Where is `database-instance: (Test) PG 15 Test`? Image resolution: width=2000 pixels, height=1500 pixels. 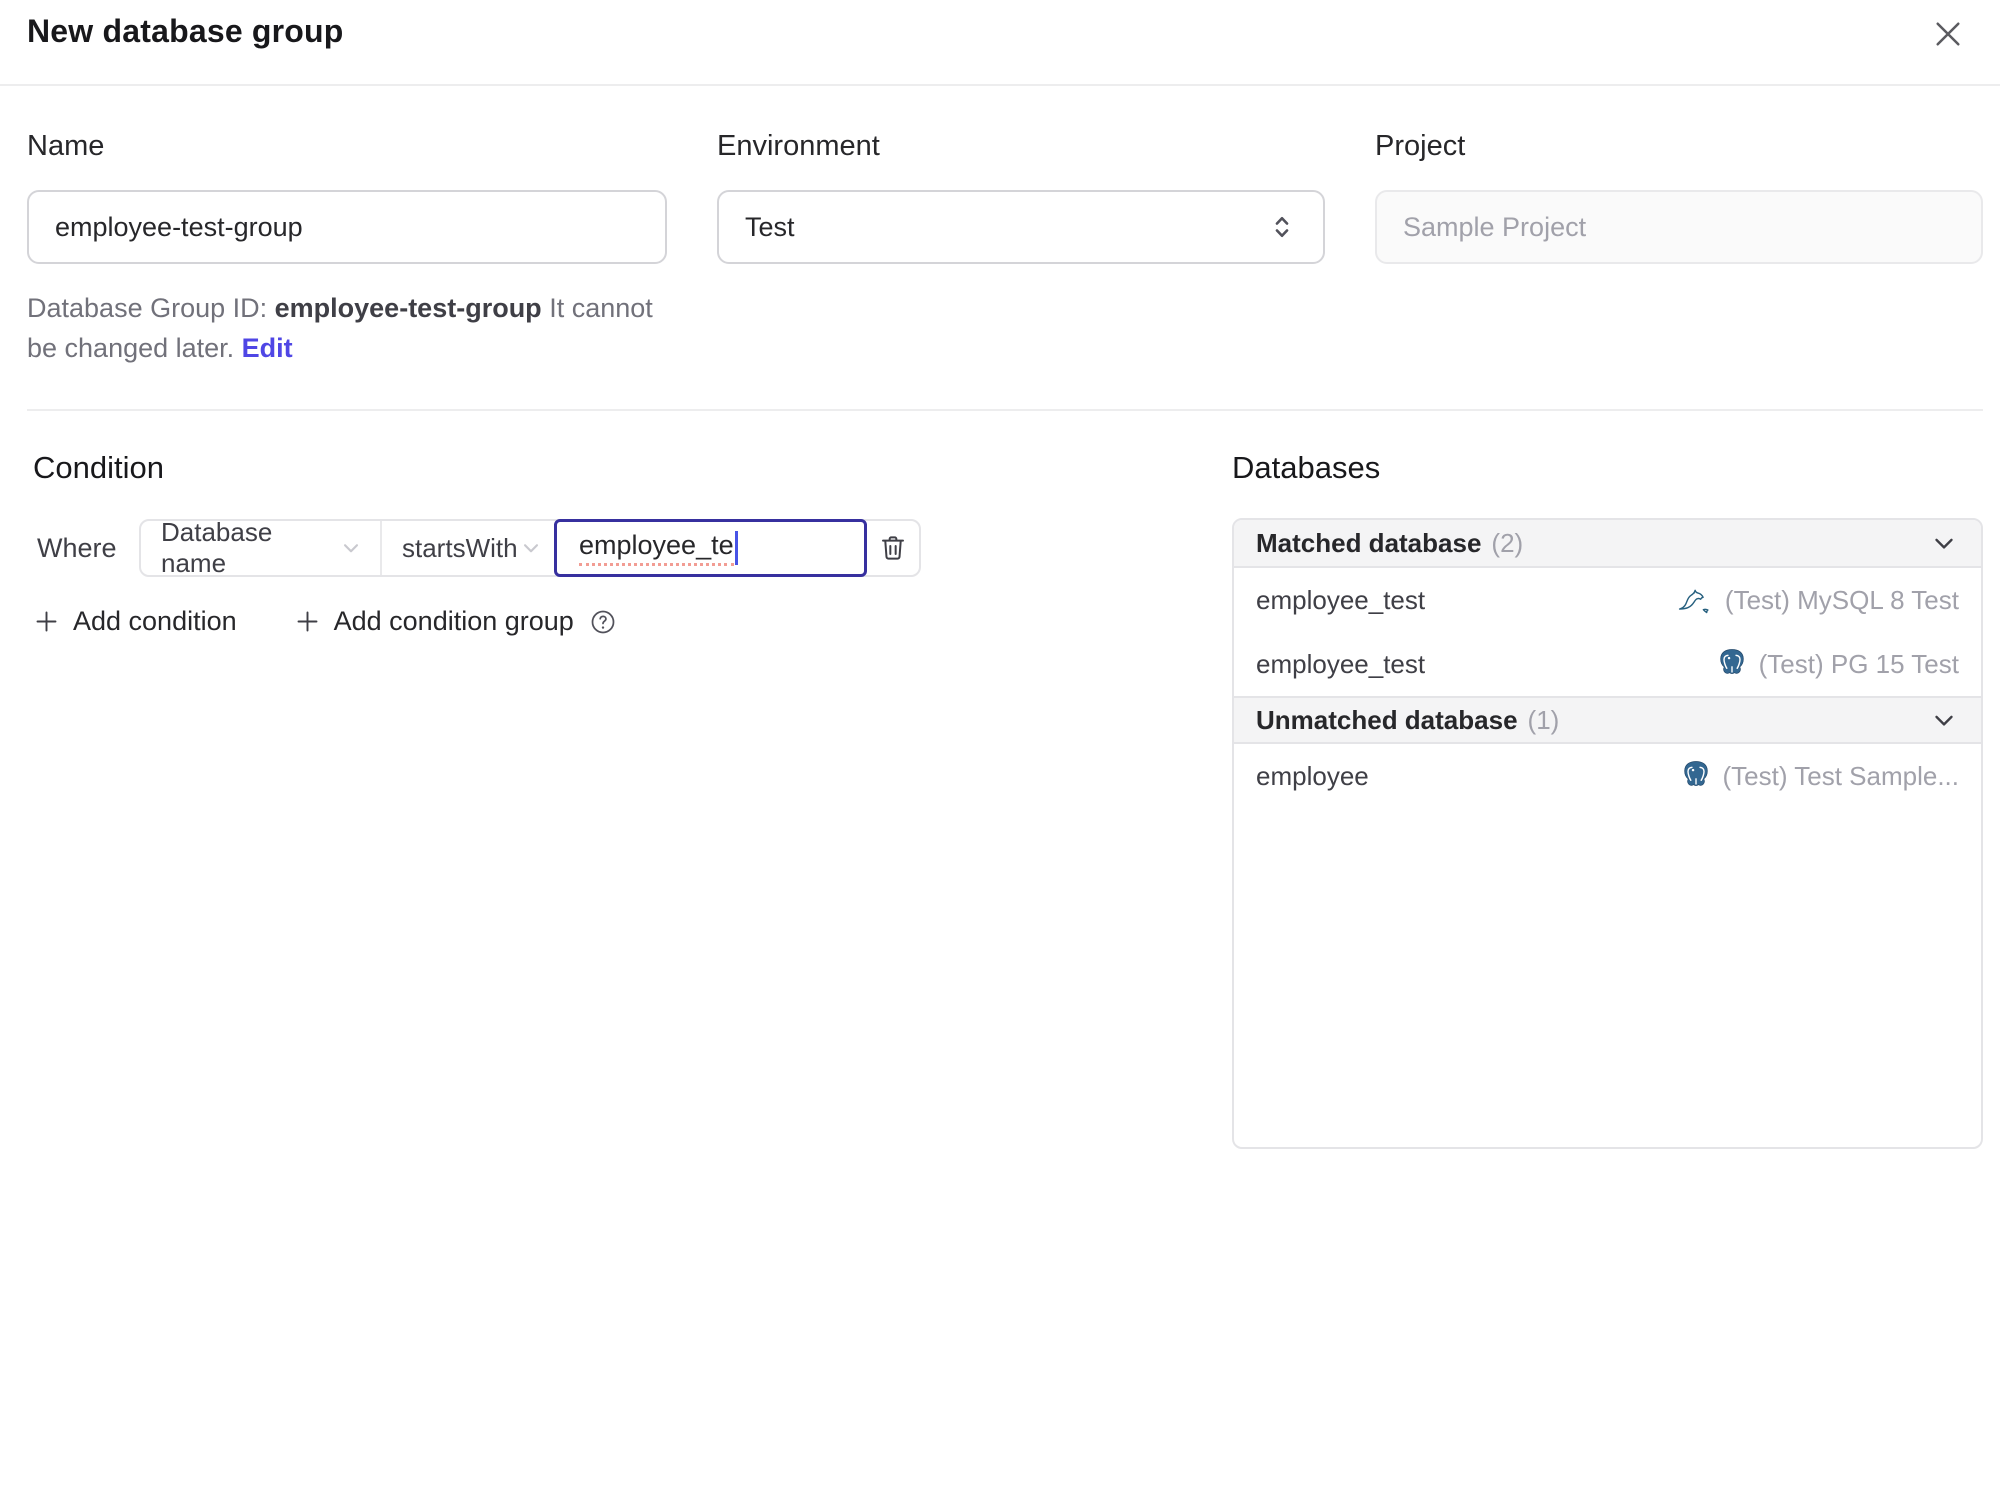
database-instance: (Test) PG 15 Test is located at coordinates (1838, 664).